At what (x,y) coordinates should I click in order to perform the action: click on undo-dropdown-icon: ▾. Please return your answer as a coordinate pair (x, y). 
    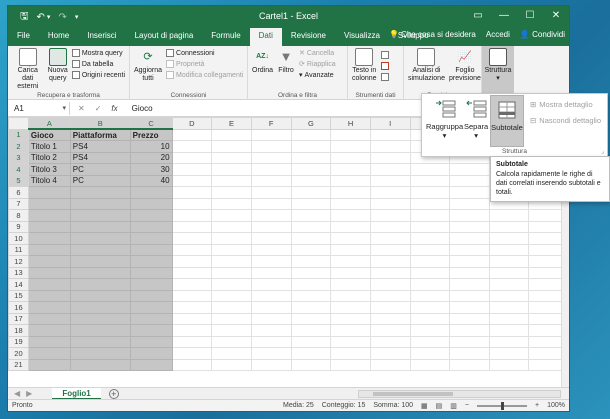
    Looking at the image, I should click on (49, 17).